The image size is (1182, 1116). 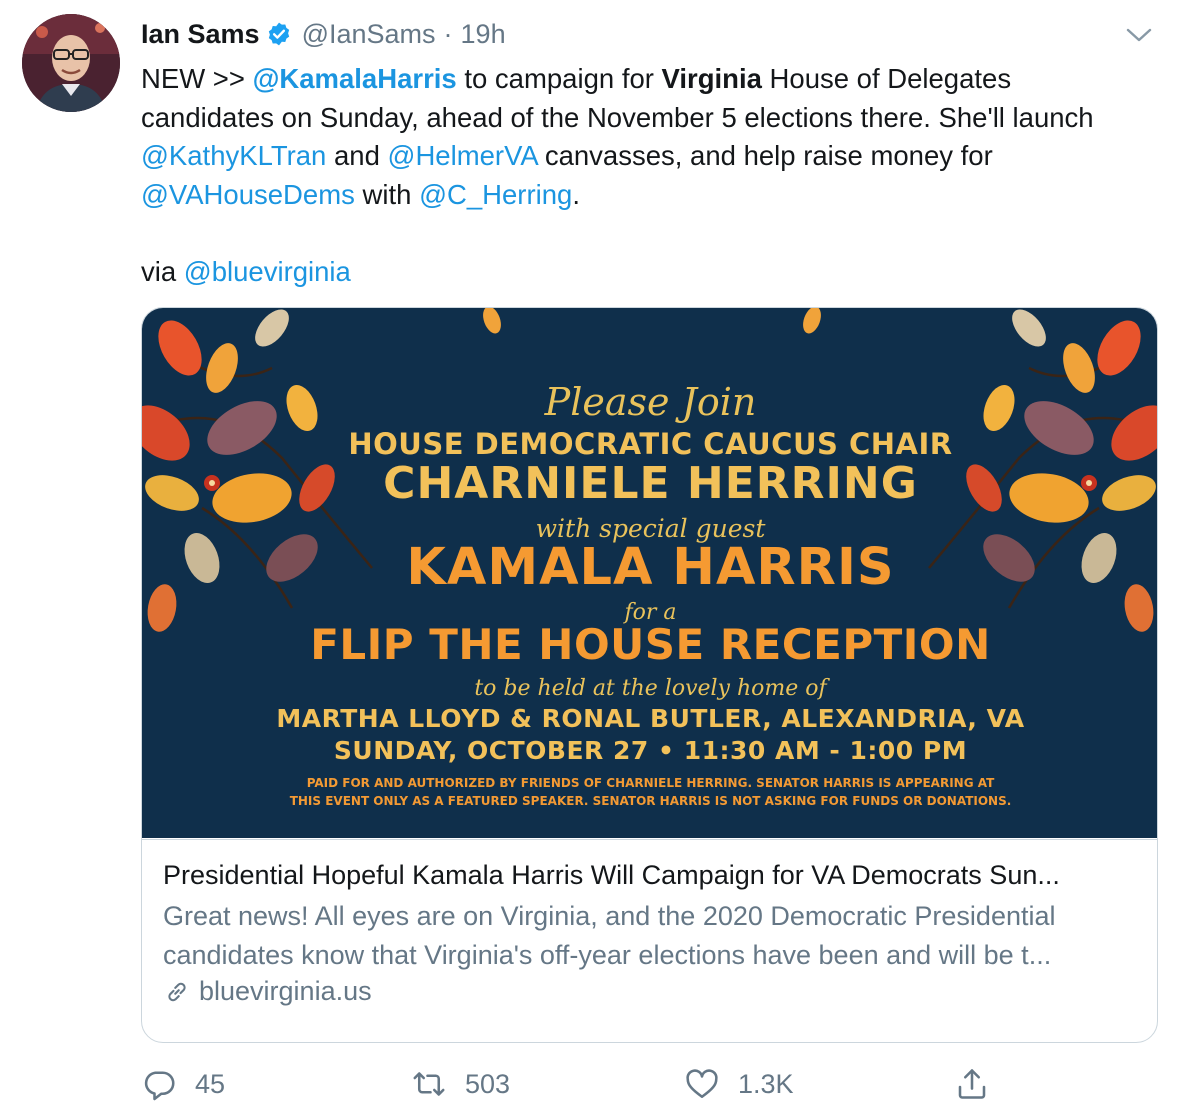 I want to click on flyer-datetime: SUNDAY, OCTOBER 27 • 11:30 AM - 1:00 PM, so click(x=650, y=750).